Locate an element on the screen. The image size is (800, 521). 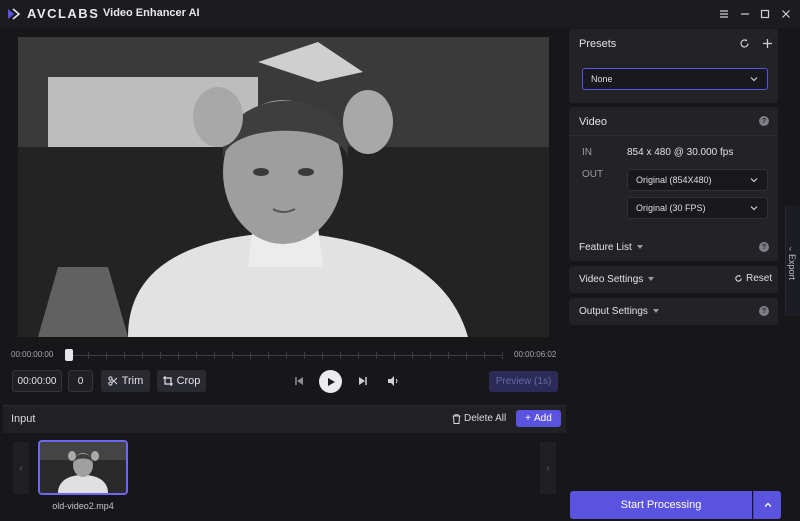
trim-button: Trim is located at coordinates (125, 381).